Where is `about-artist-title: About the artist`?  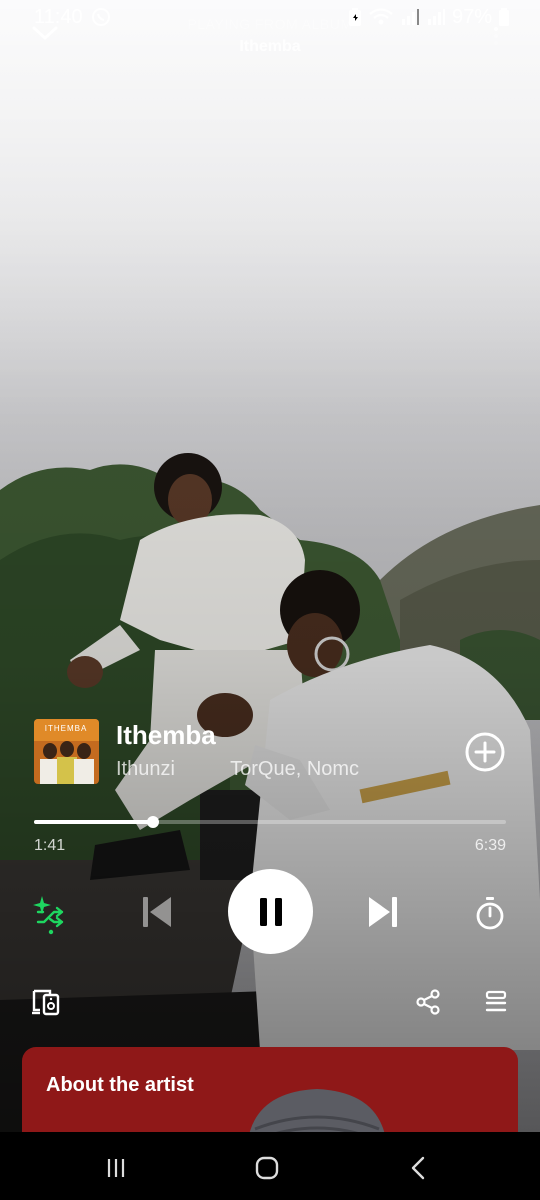
about-artist-title: About the artist is located at coordinates (120, 1085).